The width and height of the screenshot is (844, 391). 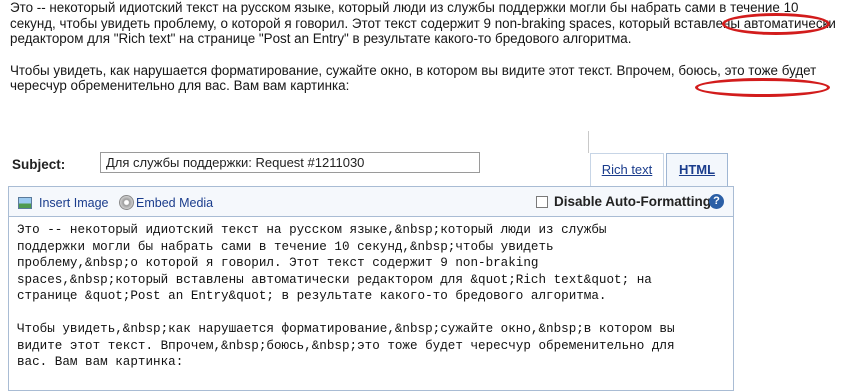 What do you see at coordinates (632, 201) in the screenshot?
I see `disable-auto-formatting-label: Disable Auto-Formatting` at bounding box center [632, 201].